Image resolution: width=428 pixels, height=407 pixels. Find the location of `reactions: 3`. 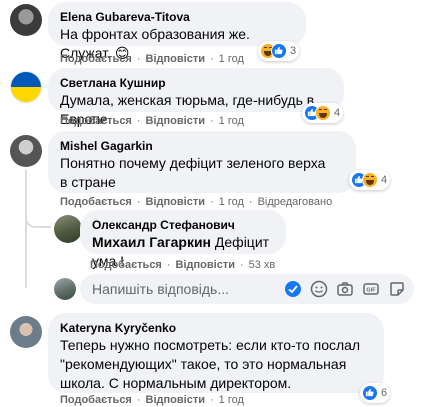

reactions: 3 is located at coordinates (279, 51).